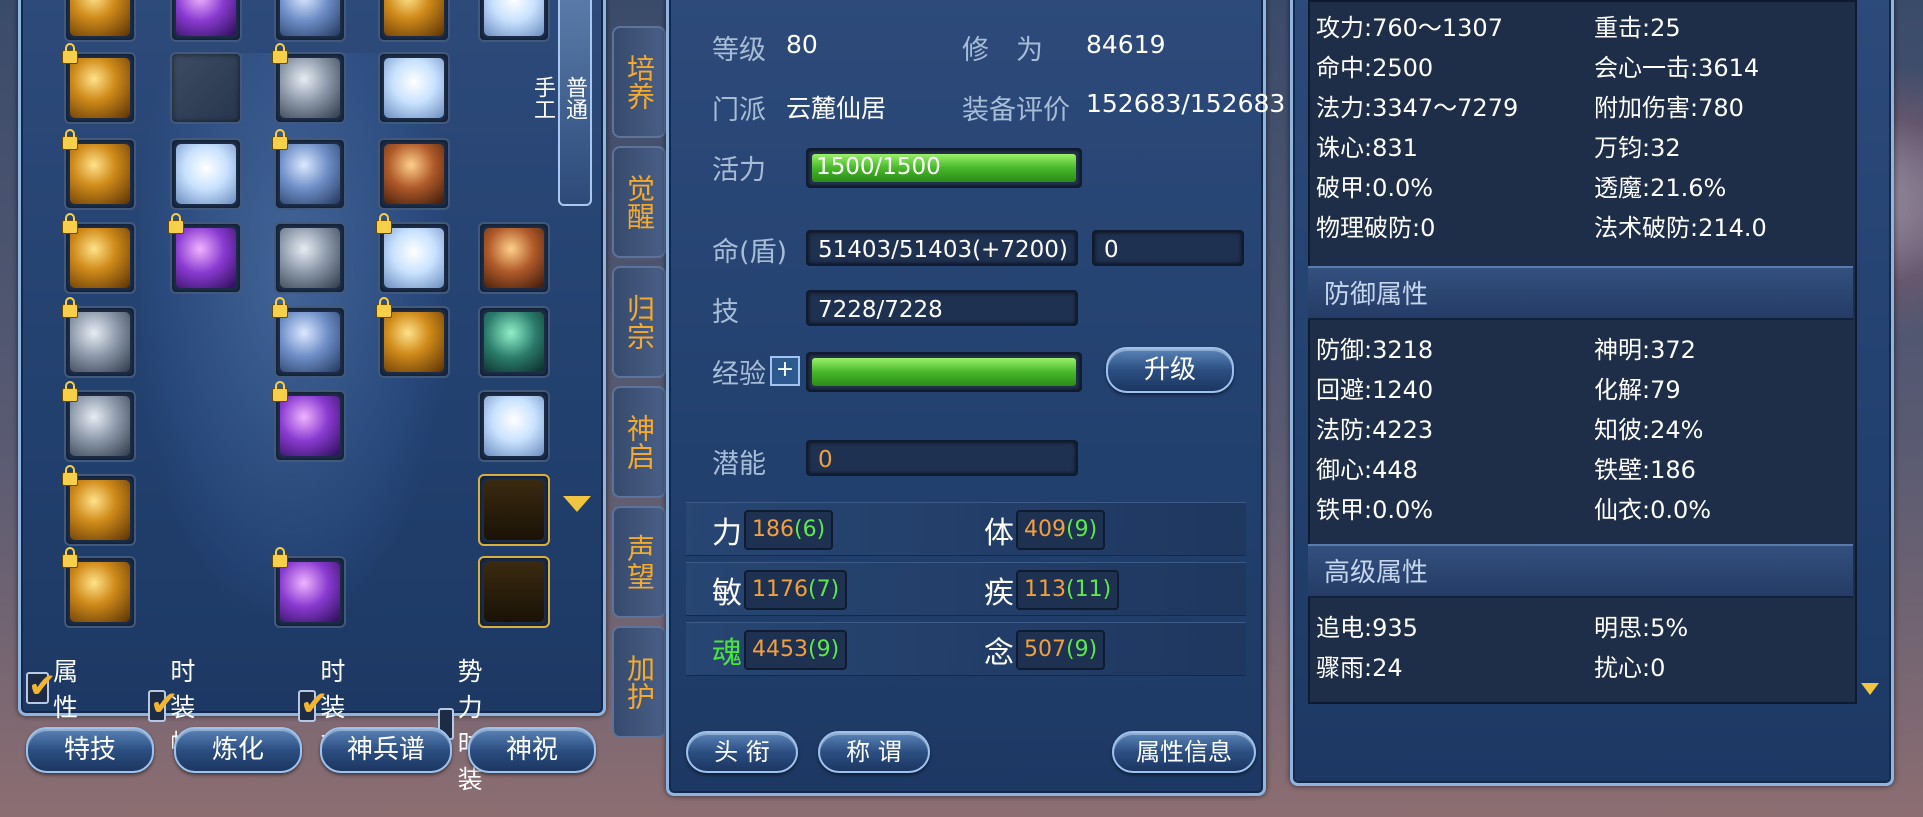 The height and width of the screenshot is (817, 1923). What do you see at coordinates (639, 322) in the screenshot?
I see `tab-return: 归宗` at bounding box center [639, 322].